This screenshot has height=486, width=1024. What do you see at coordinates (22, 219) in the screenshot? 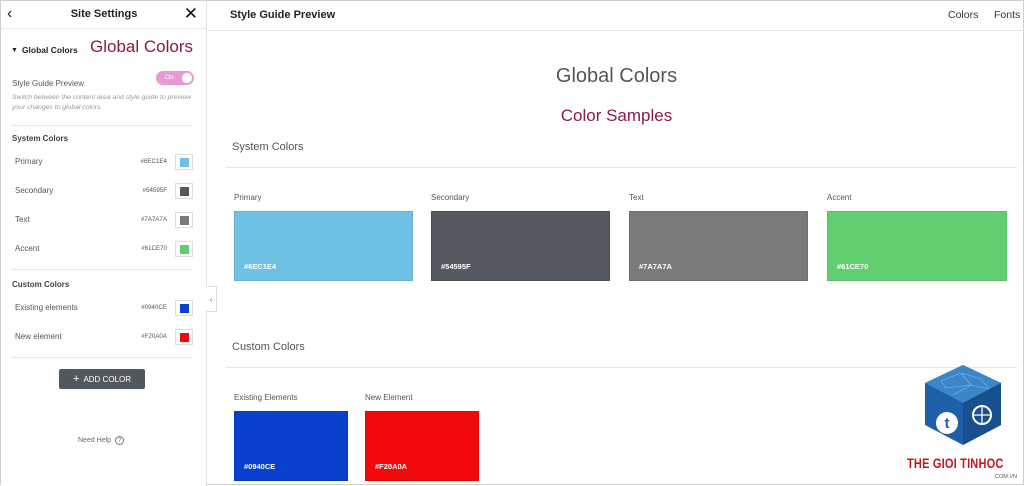
I see `color-name: Text` at bounding box center [22, 219].